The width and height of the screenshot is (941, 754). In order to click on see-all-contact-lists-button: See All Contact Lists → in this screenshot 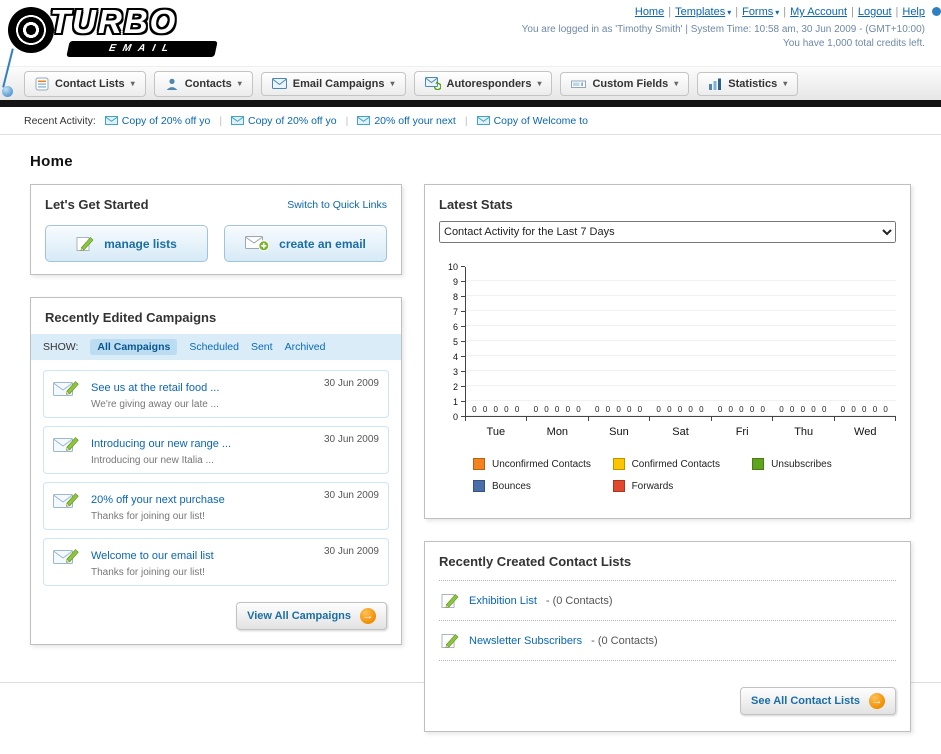, I will do `click(817, 701)`.